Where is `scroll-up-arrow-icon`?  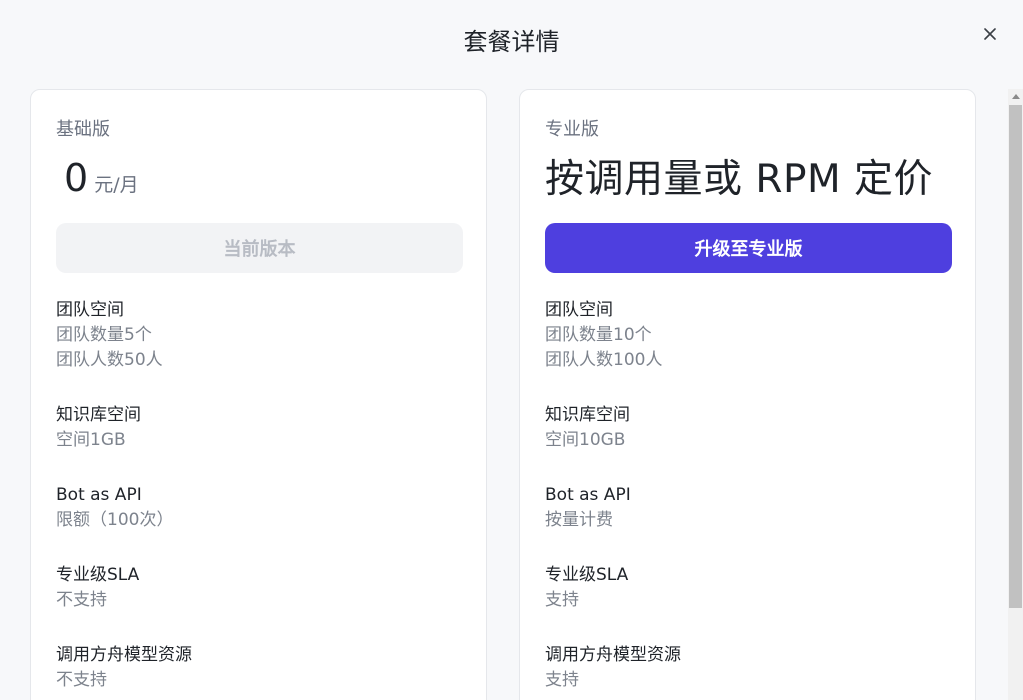
scroll-up-arrow-icon is located at coordinates (1015, 96).